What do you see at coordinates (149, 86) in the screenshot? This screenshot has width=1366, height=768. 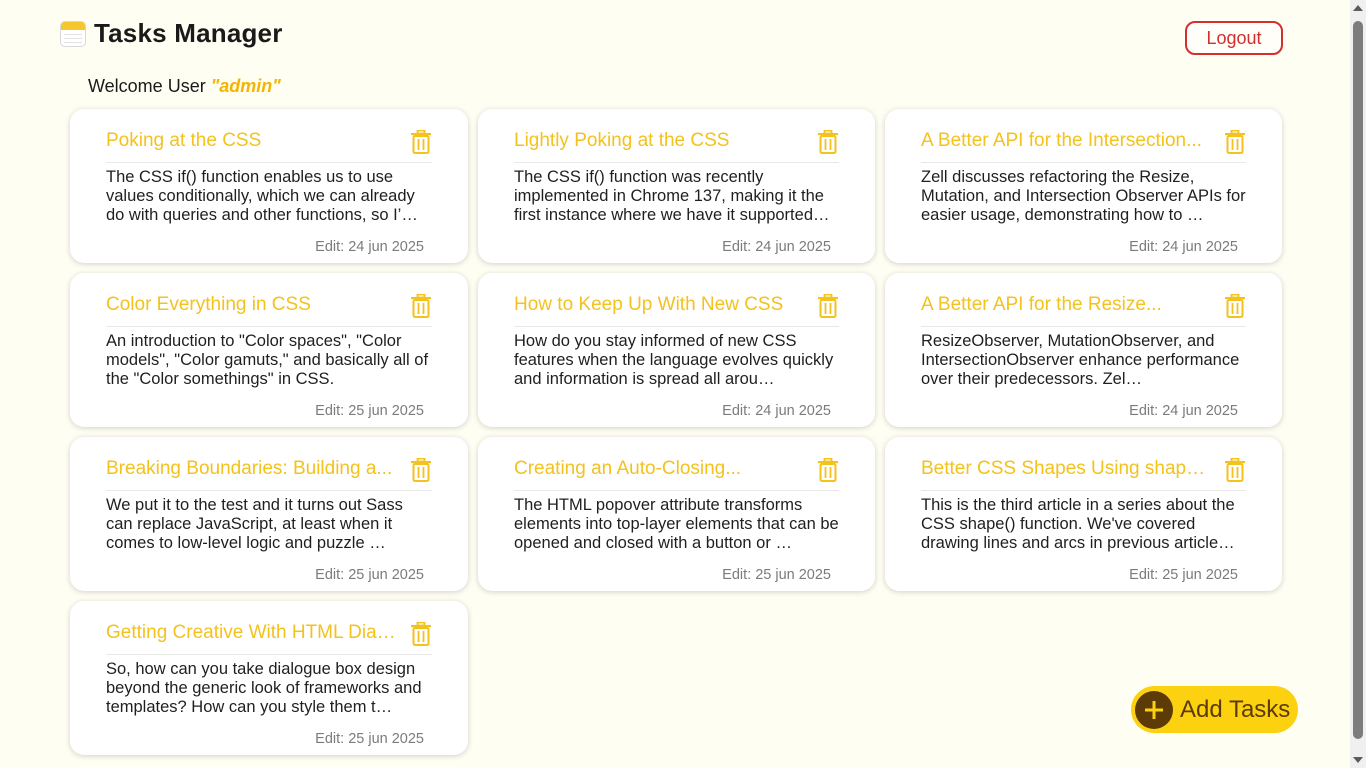 I see `welcome-prefix: Welcome User` at bounding box center [149, 86].